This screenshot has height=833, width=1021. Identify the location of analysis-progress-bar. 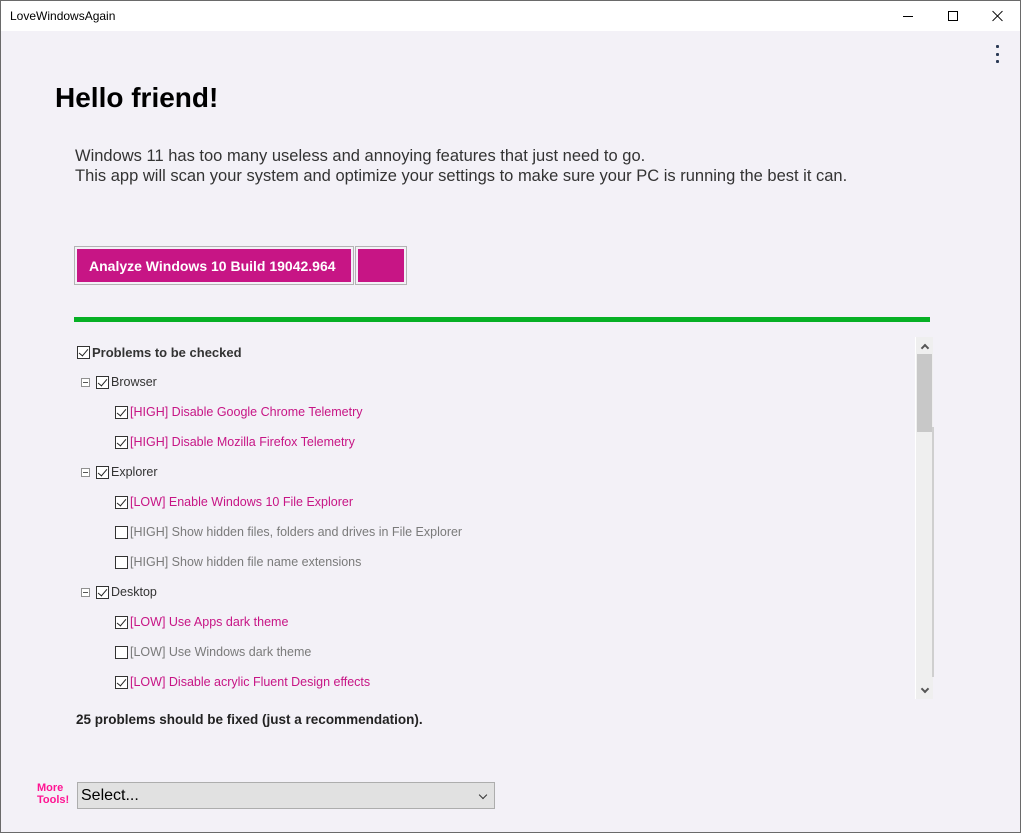
(502, 319).